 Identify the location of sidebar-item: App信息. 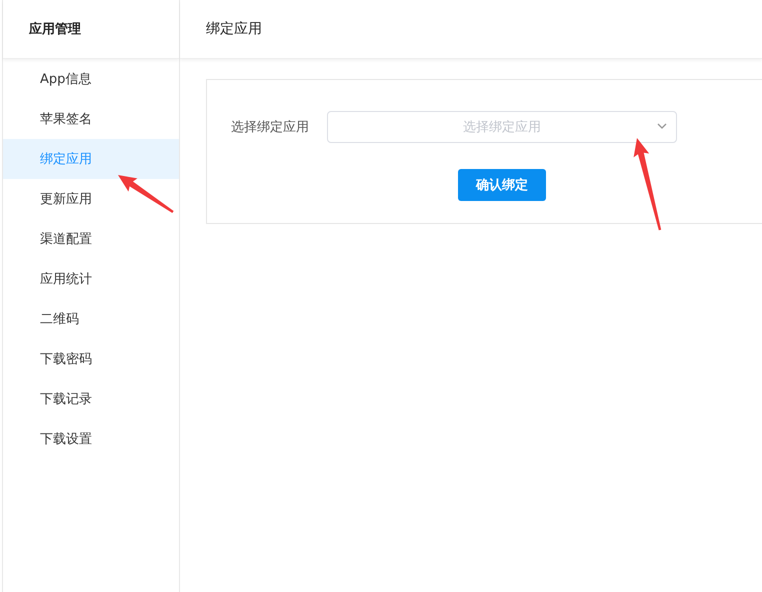
(91, 79).